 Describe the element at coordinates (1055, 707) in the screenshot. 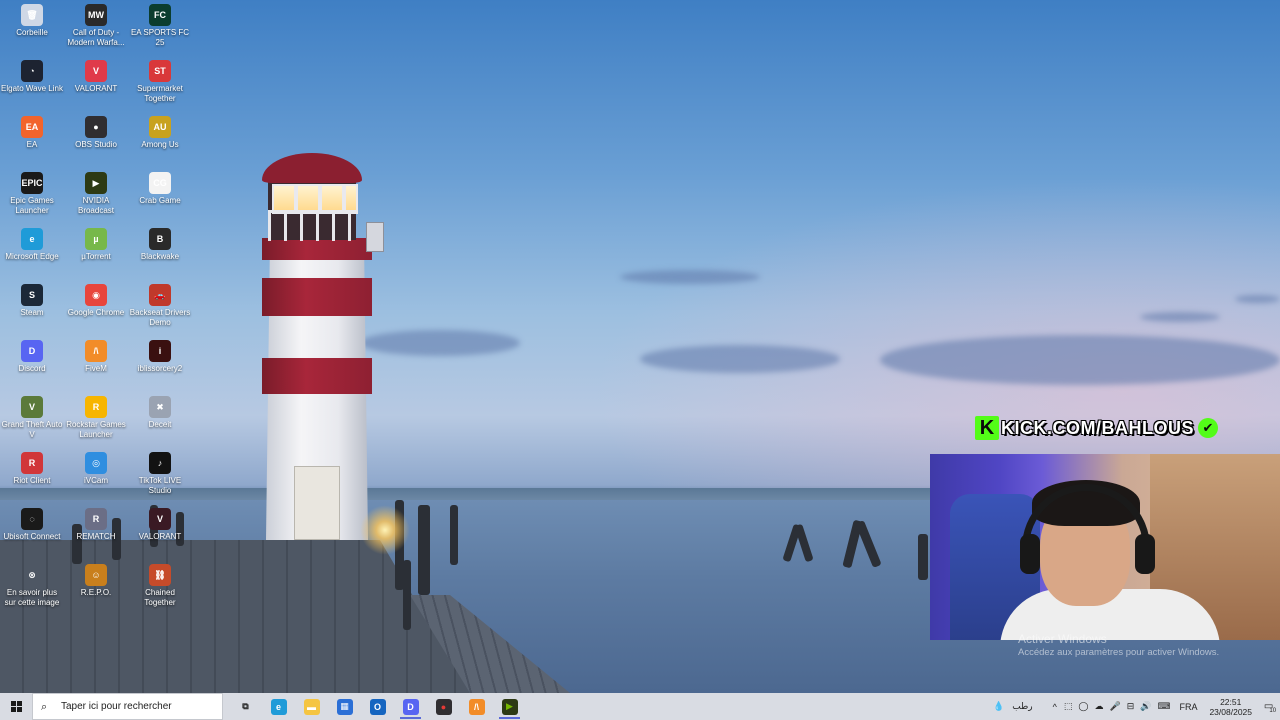

I see `chevron-up-icon: ^` at that location.